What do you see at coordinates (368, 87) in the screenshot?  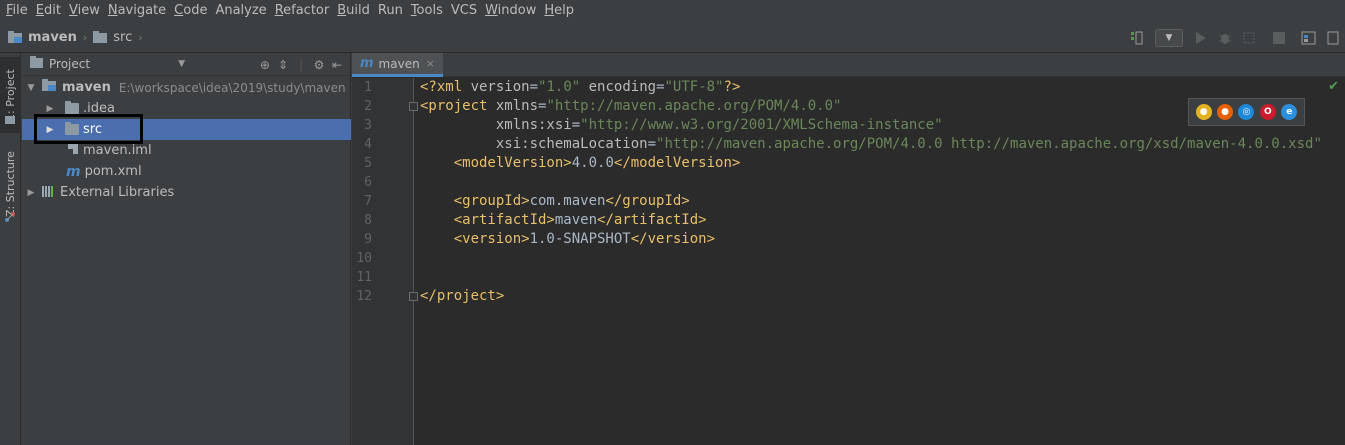 I see `line-number: 1` at bounding box center [368, 87].